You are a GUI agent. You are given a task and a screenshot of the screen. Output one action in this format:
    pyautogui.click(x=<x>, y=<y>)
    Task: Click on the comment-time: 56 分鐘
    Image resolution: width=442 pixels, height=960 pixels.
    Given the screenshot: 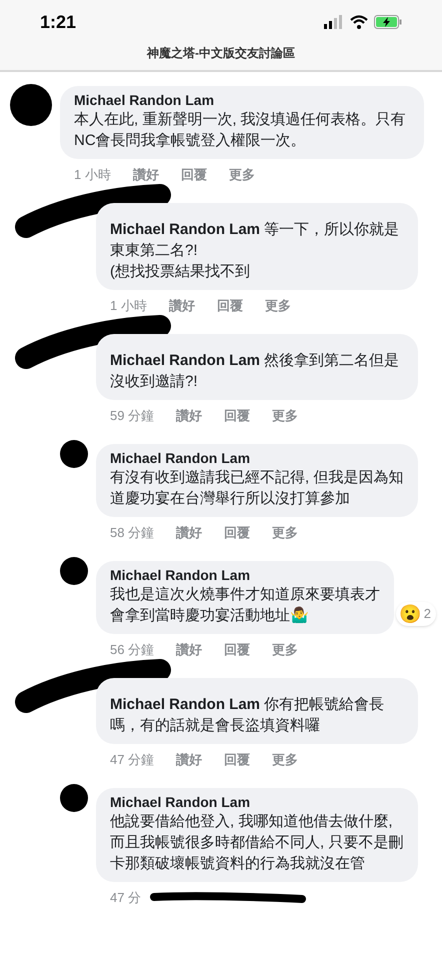 What is the action you would take?
    pyautogui.click(x=132, y=650)
    